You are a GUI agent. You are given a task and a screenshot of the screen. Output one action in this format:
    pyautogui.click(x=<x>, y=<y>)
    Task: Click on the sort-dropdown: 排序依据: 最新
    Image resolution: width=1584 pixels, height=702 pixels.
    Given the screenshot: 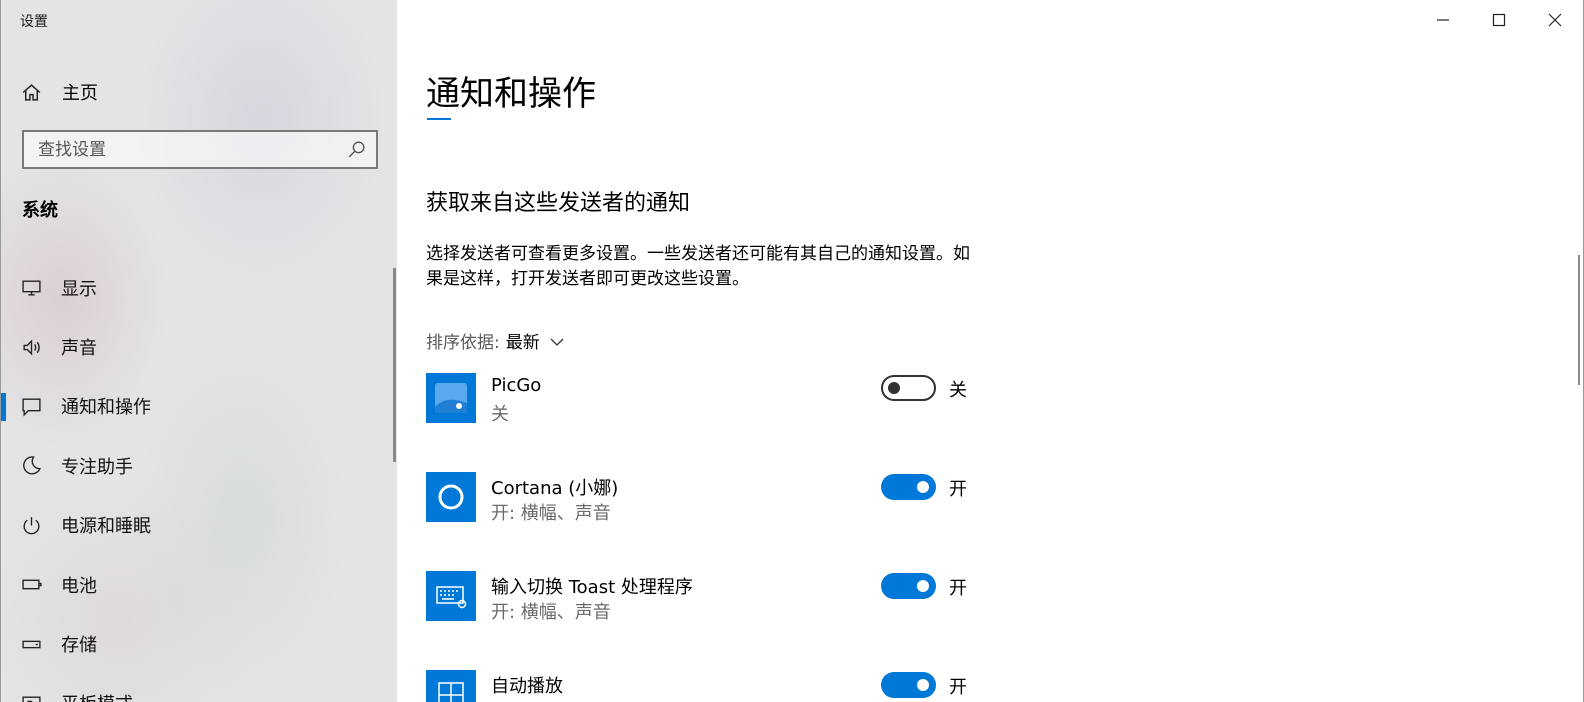 What is the action you would take?
    pyautogui.click(x=495, y=340)
    